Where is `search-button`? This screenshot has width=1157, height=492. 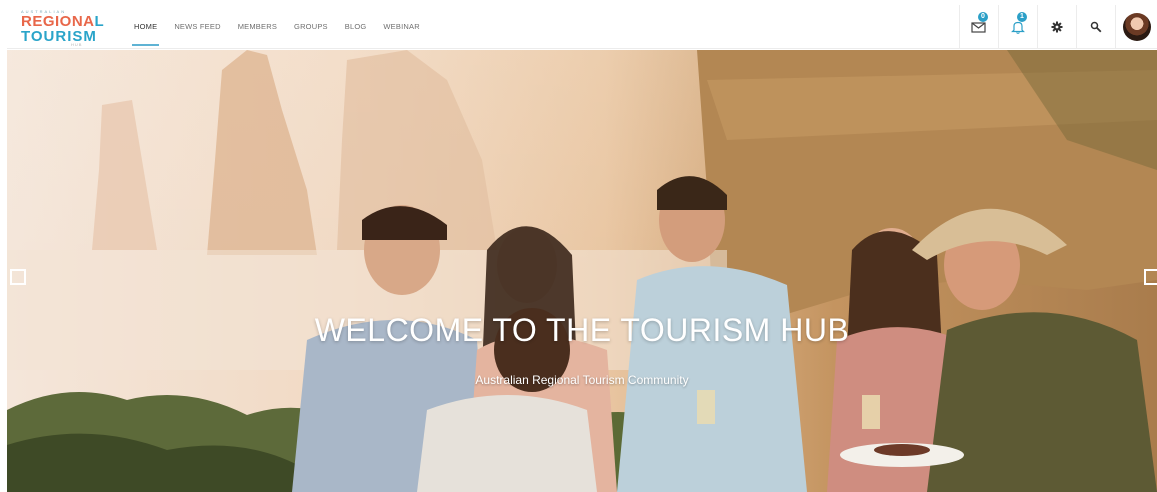 search-button is located at coordinates (1095, 27).